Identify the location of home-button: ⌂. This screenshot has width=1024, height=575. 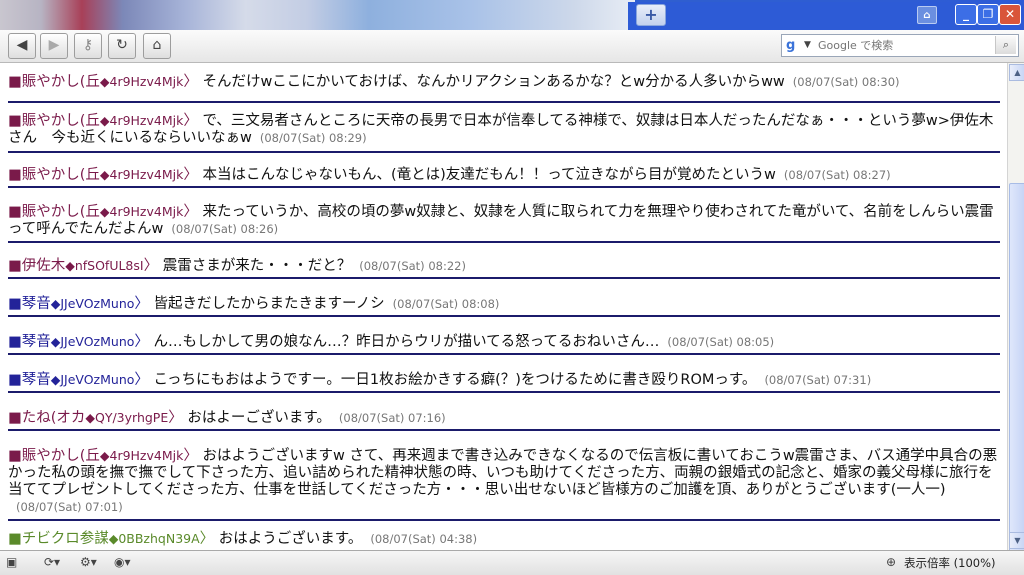
(157, 46).